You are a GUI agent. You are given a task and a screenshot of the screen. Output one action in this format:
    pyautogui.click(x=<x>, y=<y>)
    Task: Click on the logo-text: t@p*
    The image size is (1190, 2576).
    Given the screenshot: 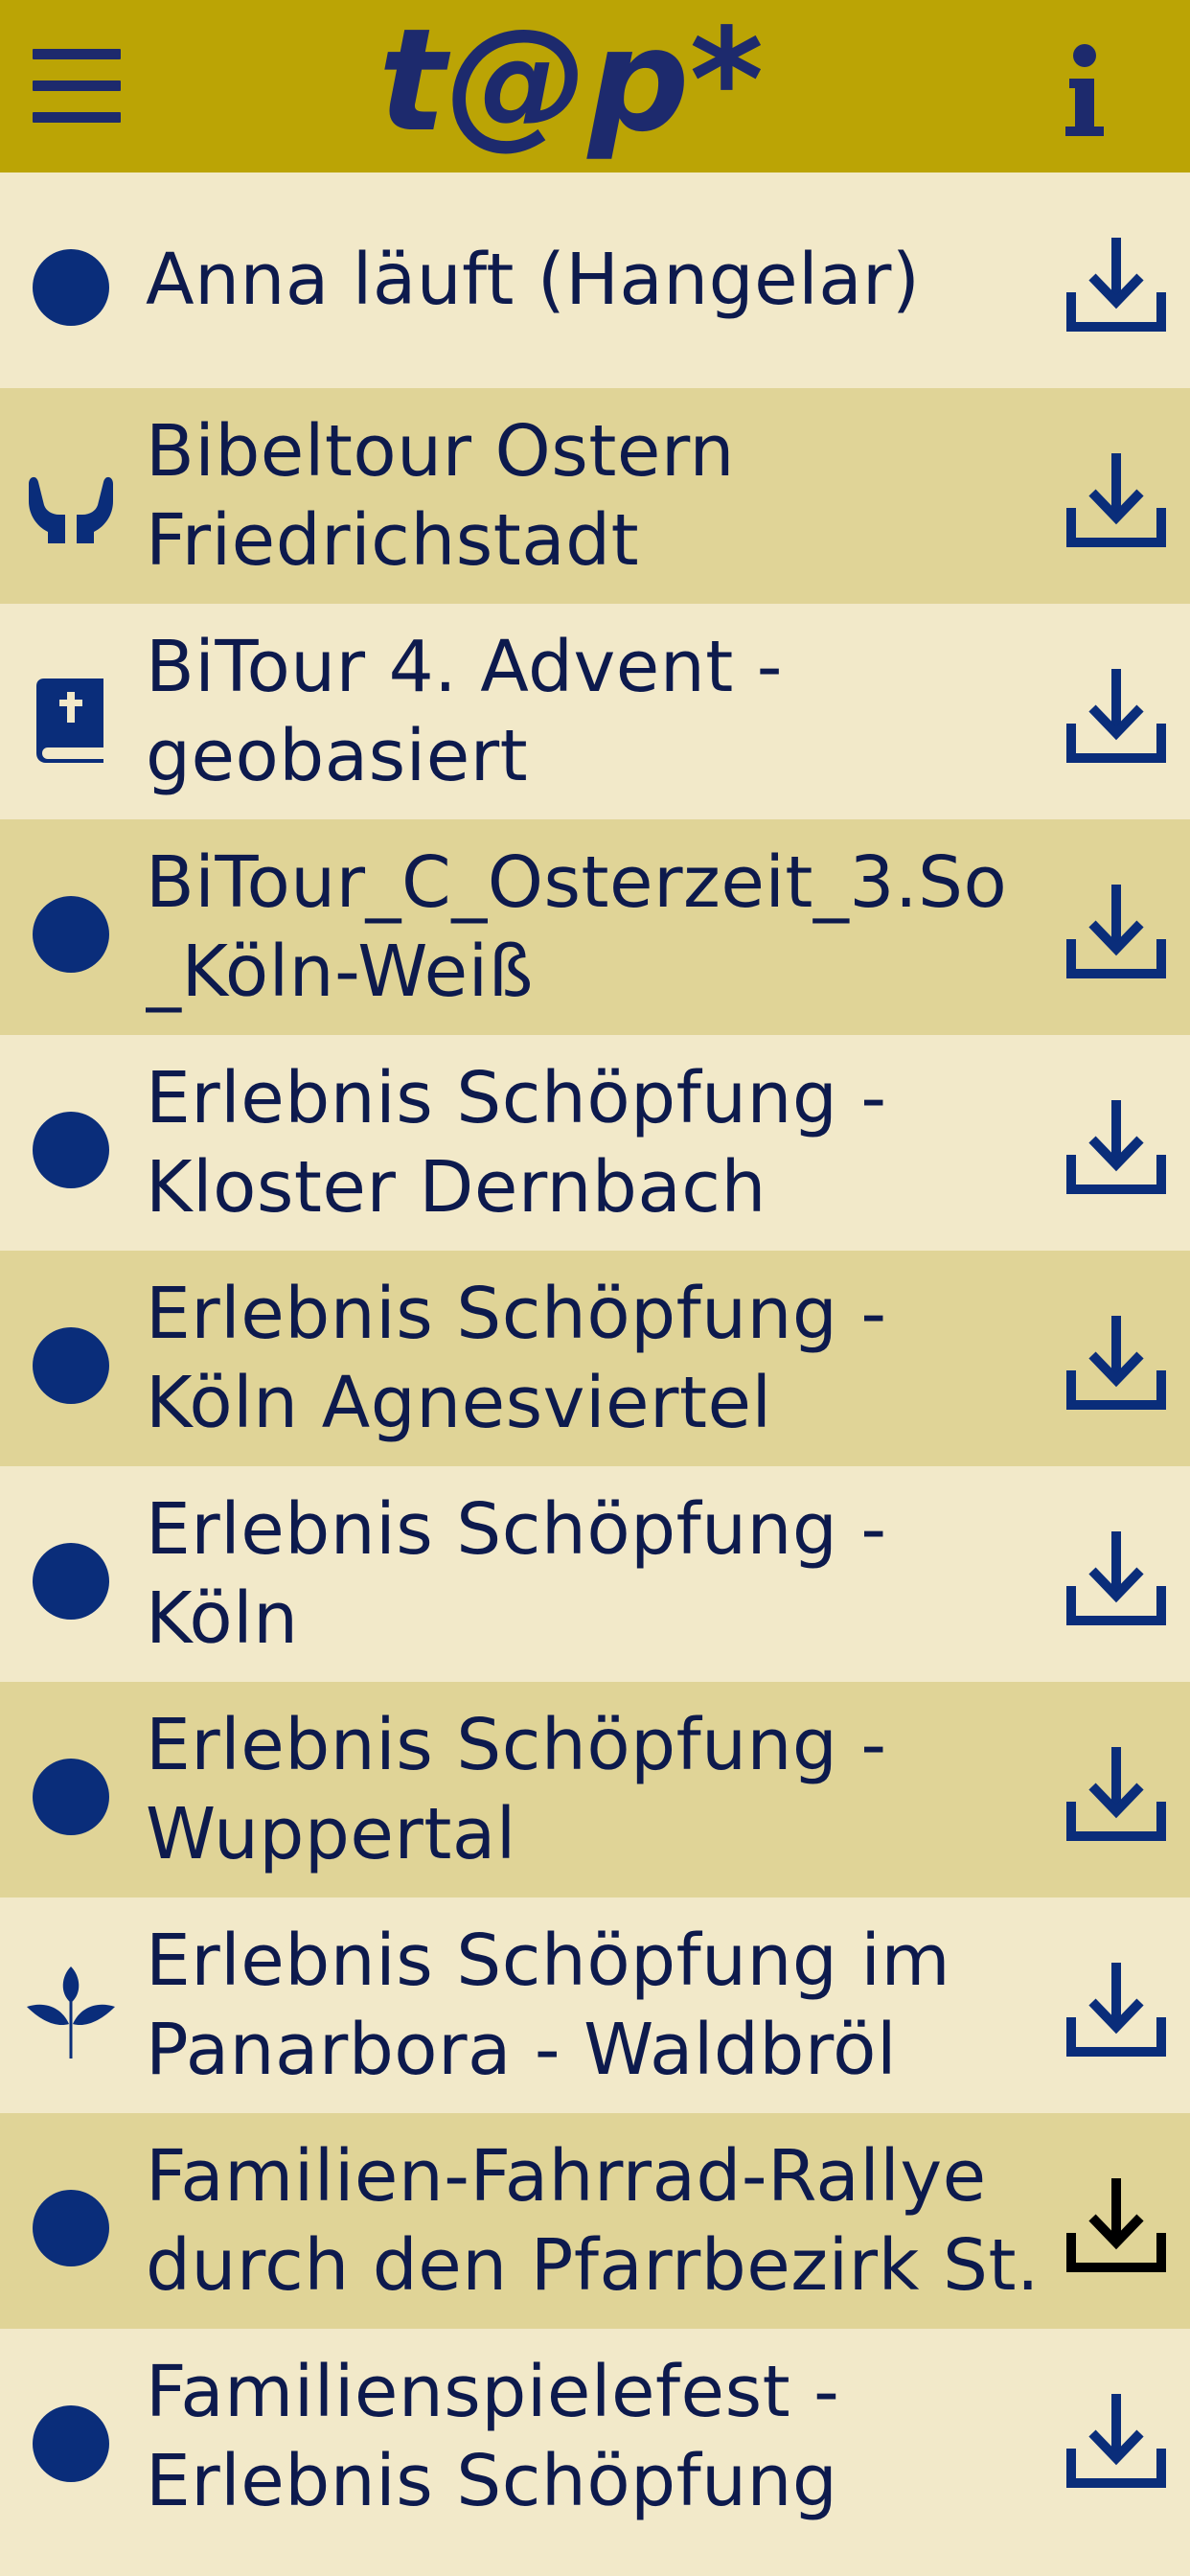 What is the action you would take?
    pyautogui.click(x=571, y=81)
    